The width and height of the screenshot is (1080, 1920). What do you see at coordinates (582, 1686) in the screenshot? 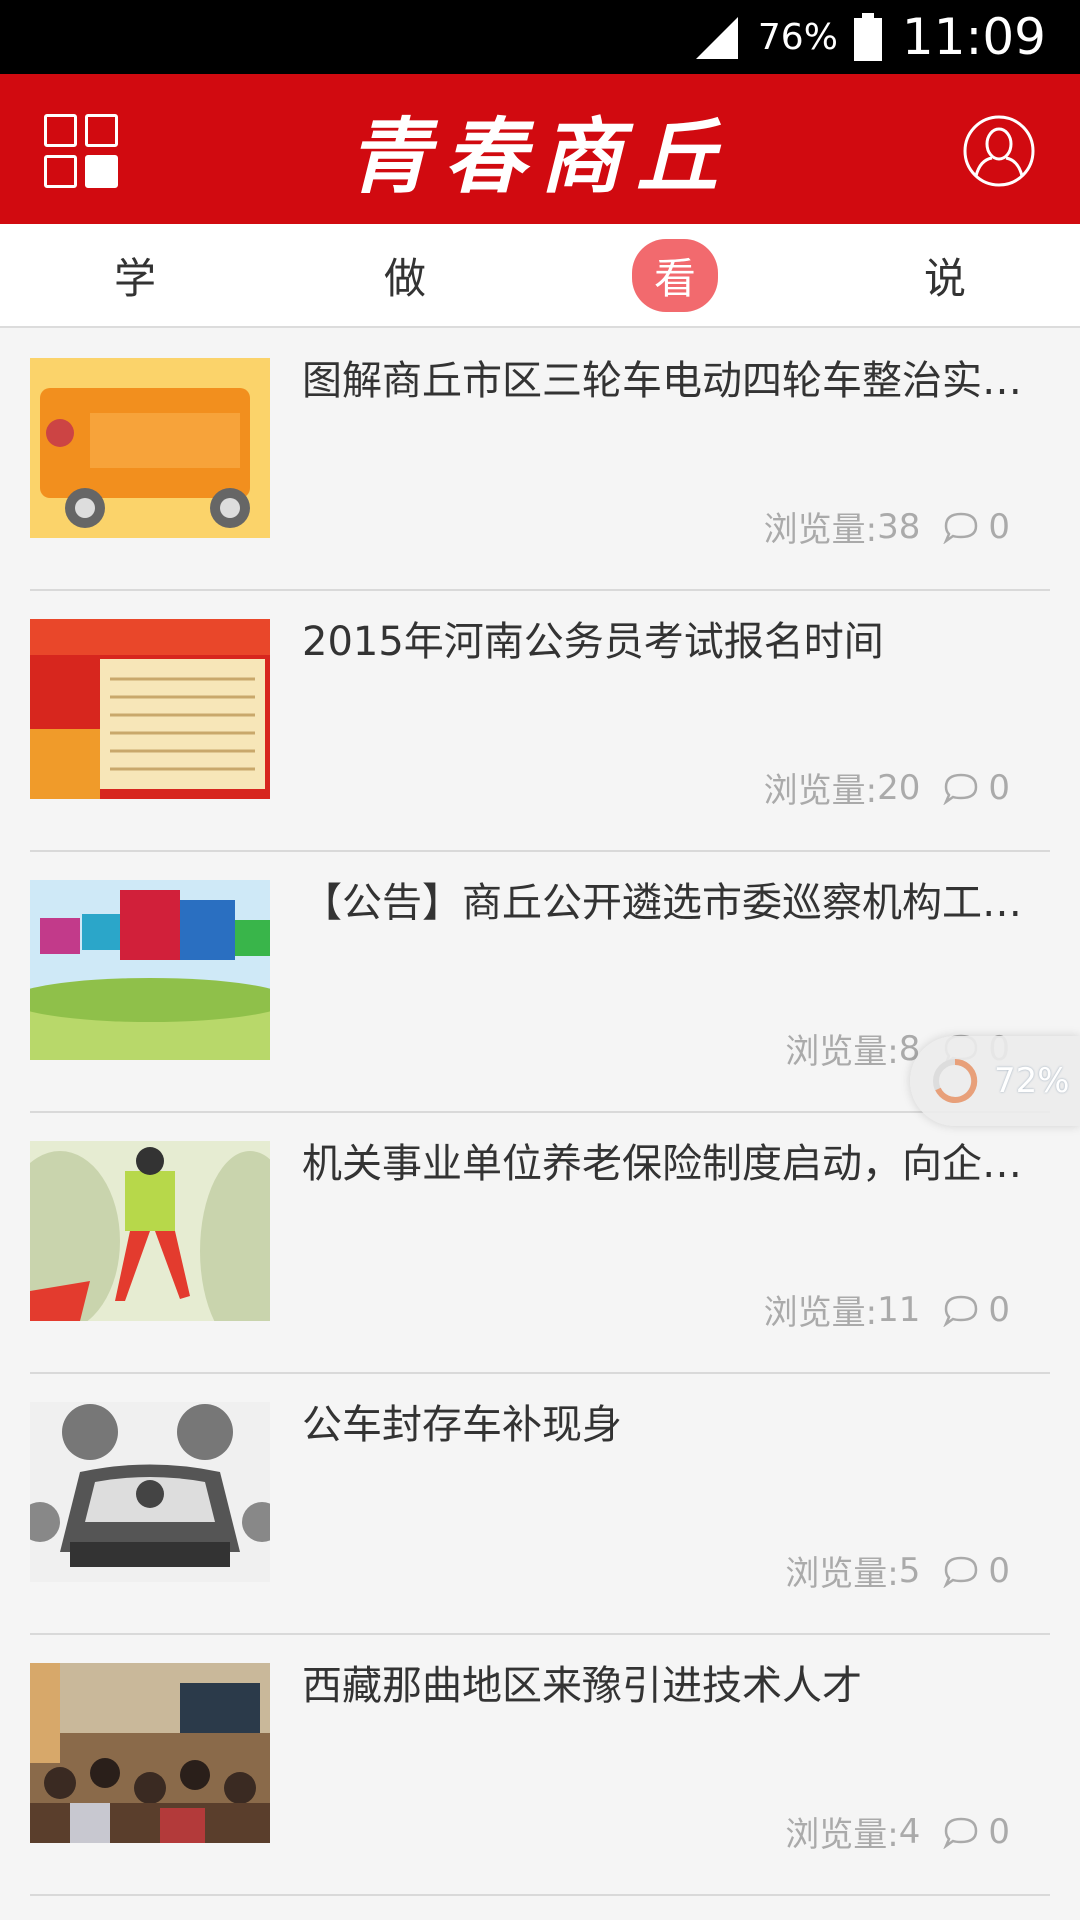
I see `article-title: 西藏那曲地区来豫引进技术人才` at bounding box center [582, 1686].